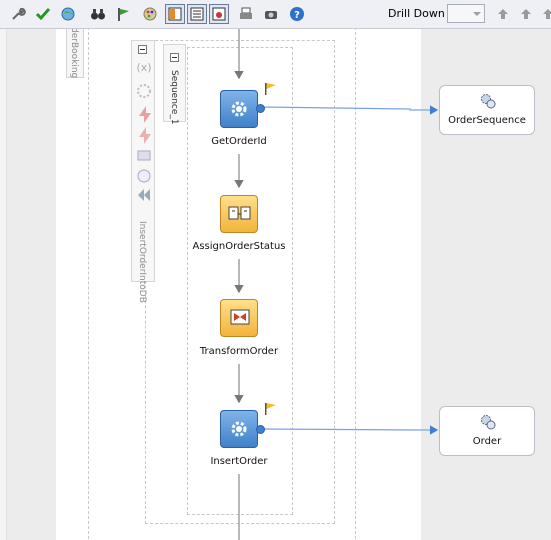 The width and height of the screenshot is (551, 540). I want to click on help-icon: ?, so click(297, 14).